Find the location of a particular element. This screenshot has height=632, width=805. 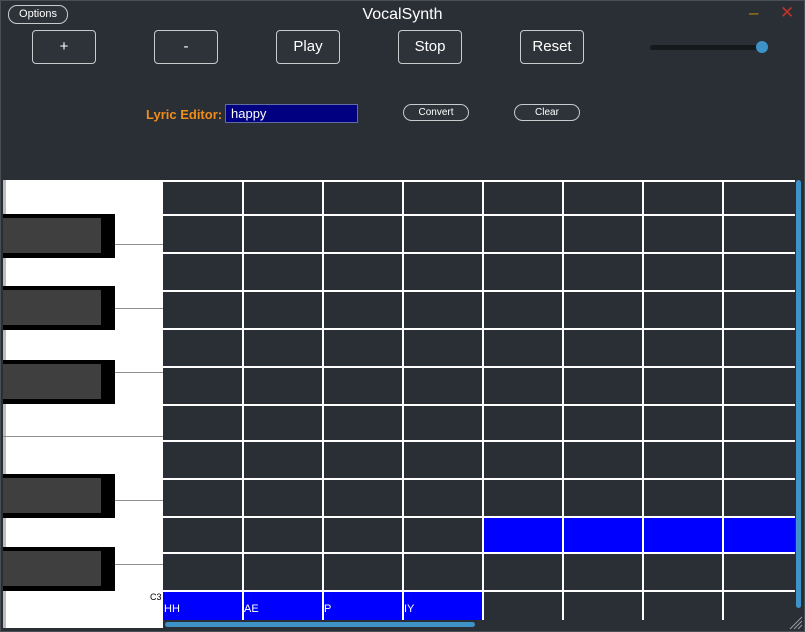

resize-grip-icon is located at coordinates (795, 622).